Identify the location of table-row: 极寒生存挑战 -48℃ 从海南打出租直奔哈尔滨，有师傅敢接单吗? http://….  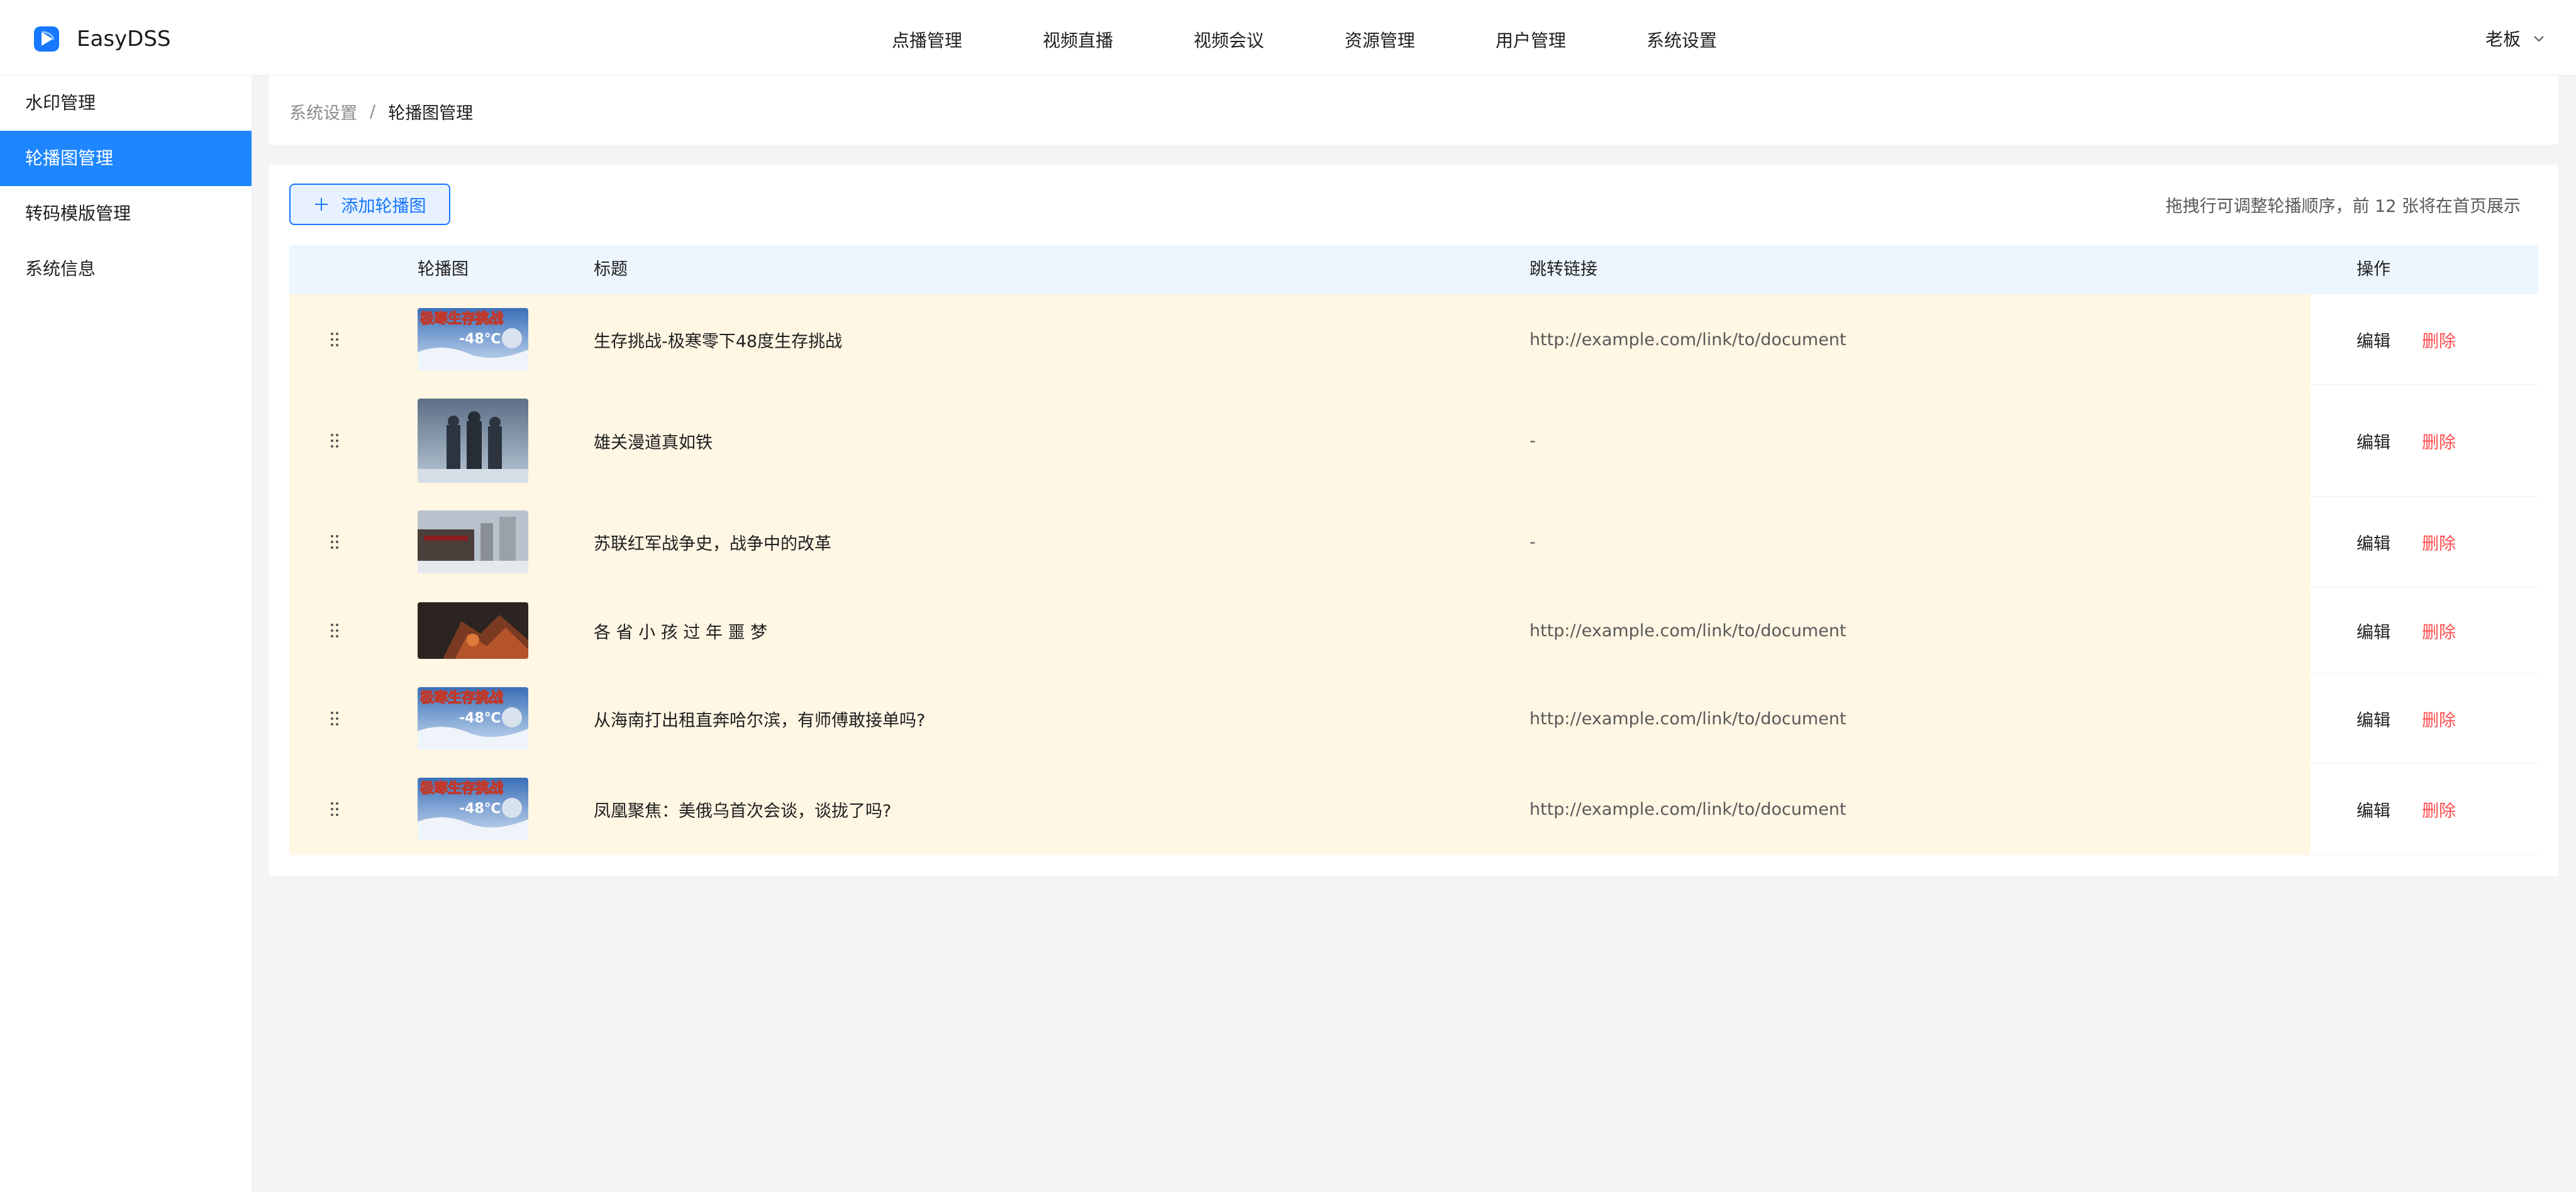
(1413, 718).